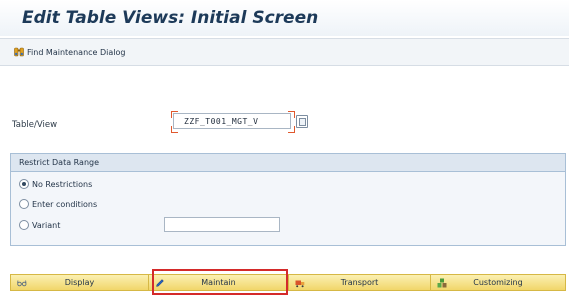 This screenshot has height=295, width=569. I want to click on radio-variant: Variant, so click(39, 225).